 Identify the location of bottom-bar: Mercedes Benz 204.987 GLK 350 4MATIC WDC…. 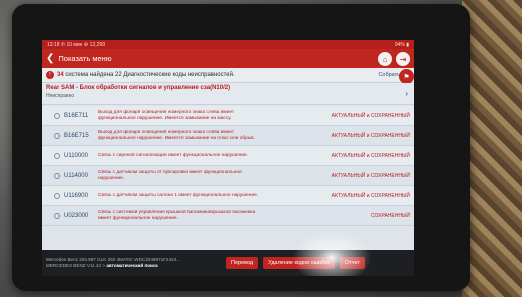
(228, 263).